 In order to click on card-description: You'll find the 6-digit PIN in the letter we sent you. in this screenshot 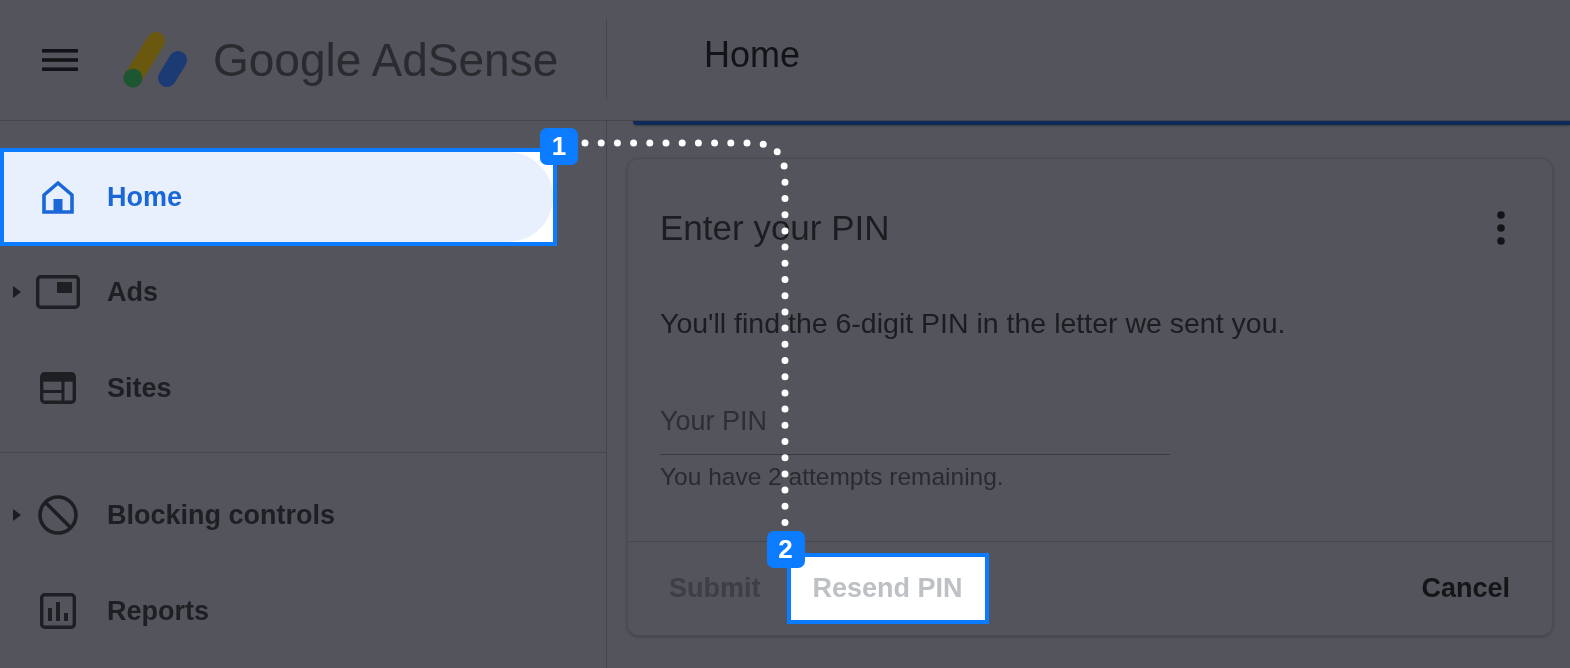, I will do `click(973, 323)`.